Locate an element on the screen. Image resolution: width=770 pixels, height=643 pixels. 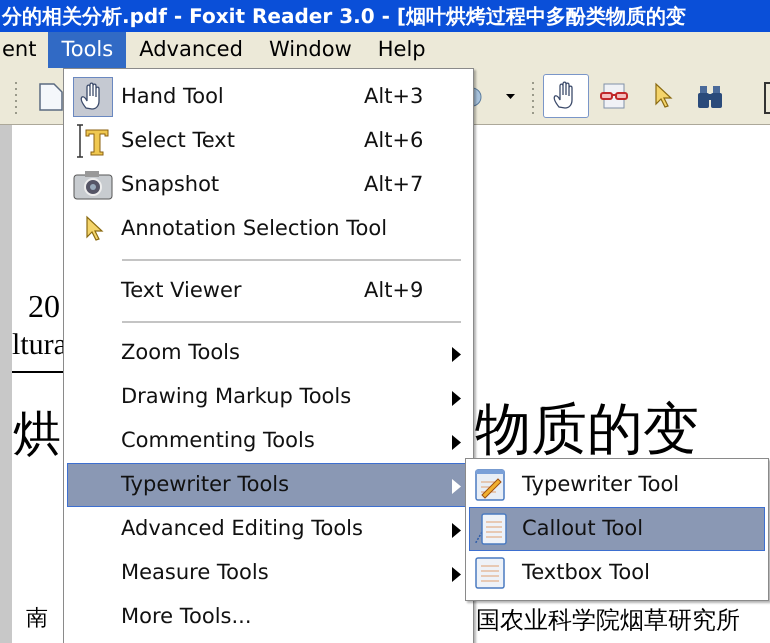
menu-item: Drawing Markup Tools is located at coordinates (268, 397).